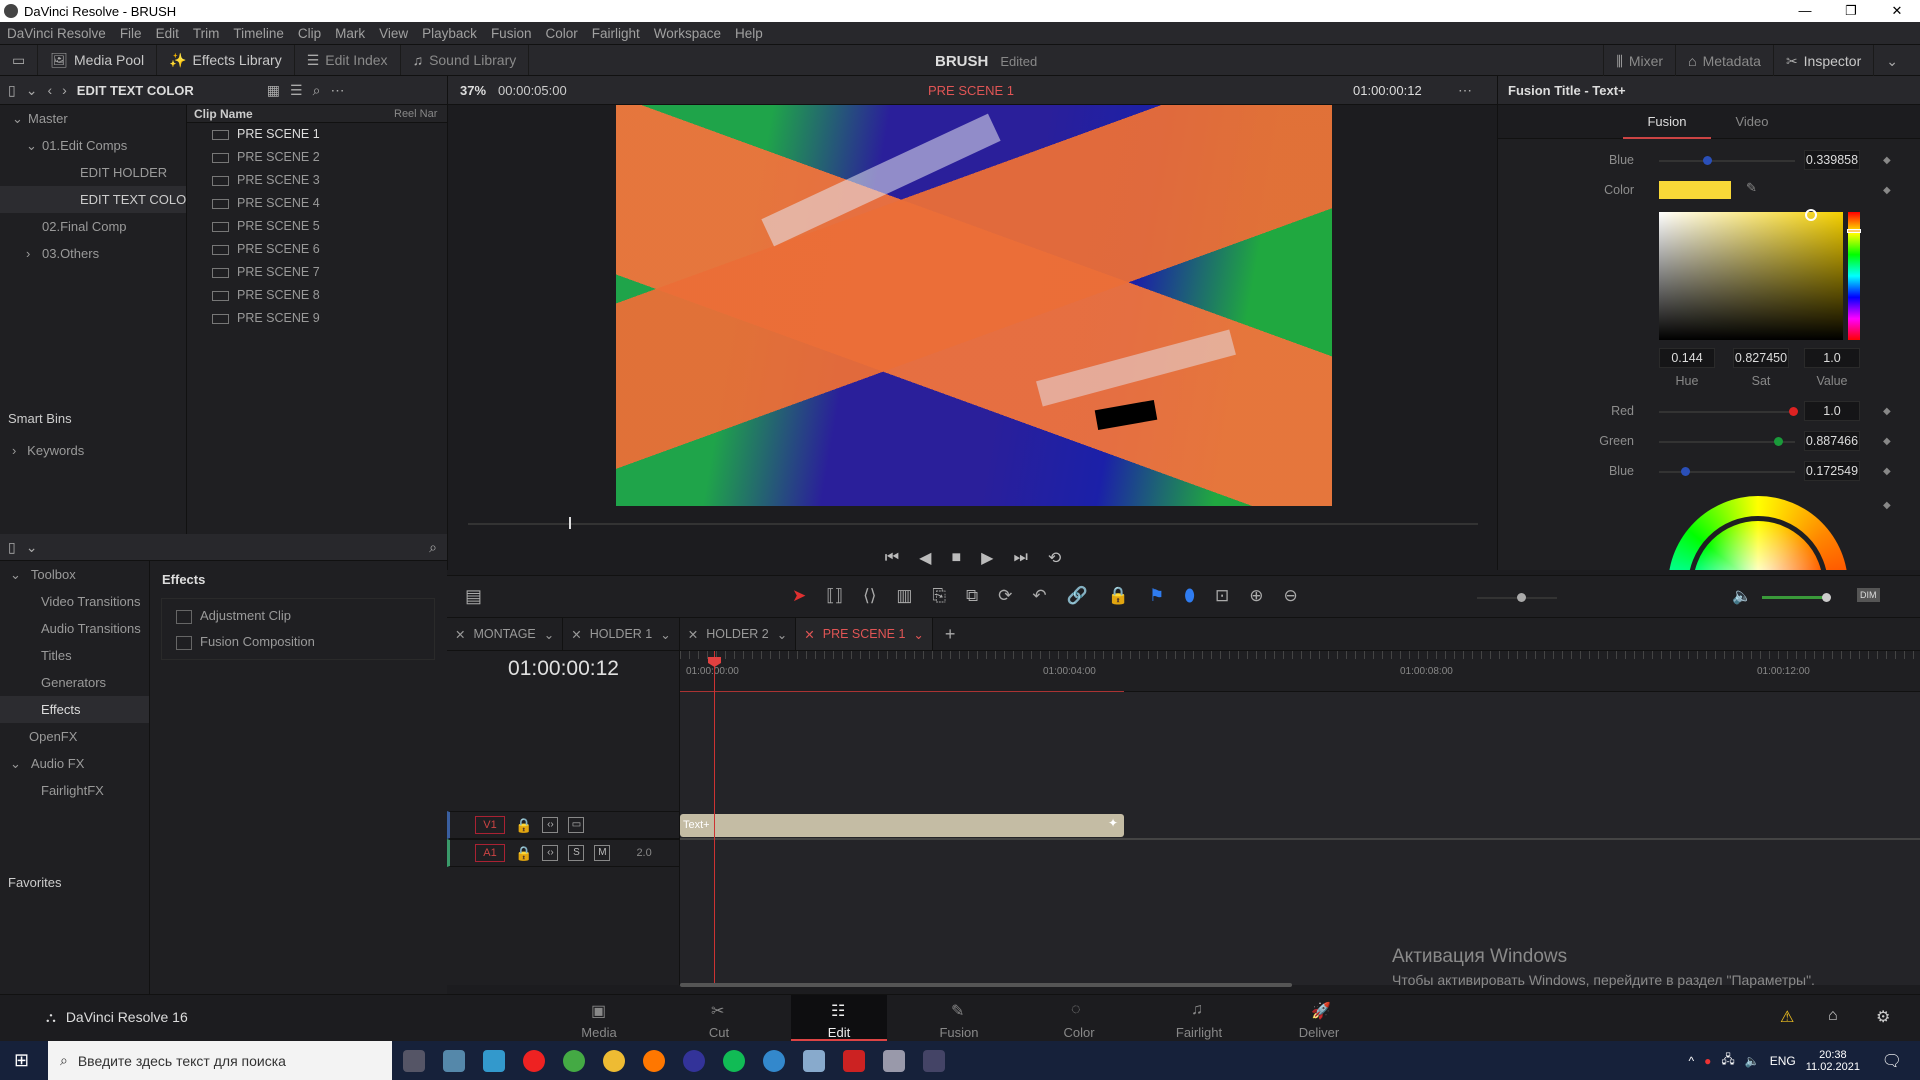  Describe the element at coordinates (48, 450) in the screenshot. I see `keywords-bin: › Keywords` at that location.